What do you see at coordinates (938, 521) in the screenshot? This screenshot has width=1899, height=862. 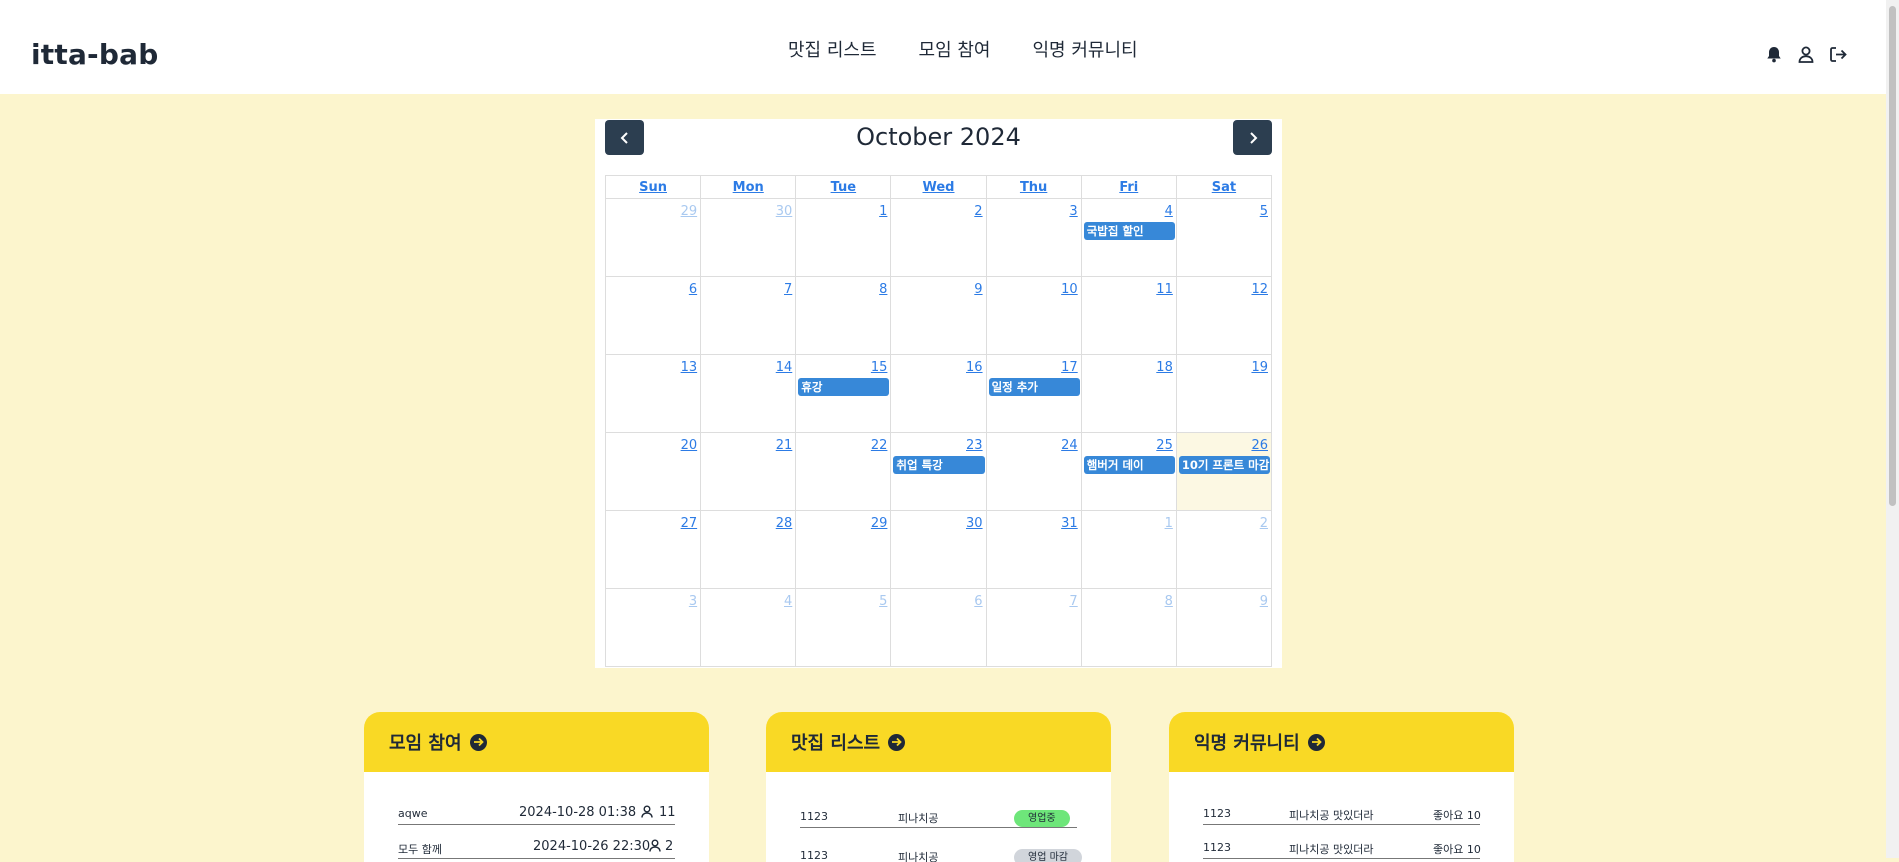 I see `day-number: 30` at bounding box center [938, 521].